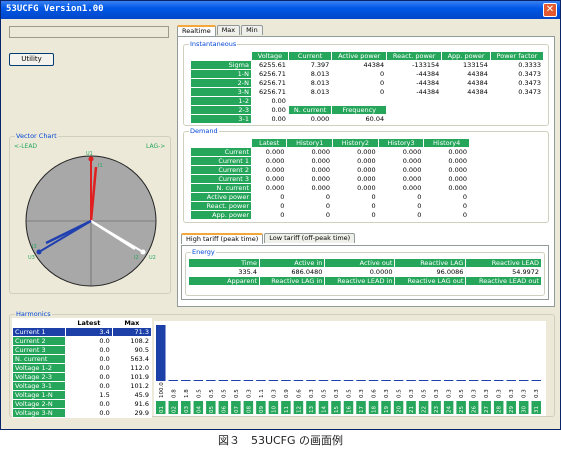  I want to click on harmonics-row: Current 1 3.4 71.3, so click(82, 332).